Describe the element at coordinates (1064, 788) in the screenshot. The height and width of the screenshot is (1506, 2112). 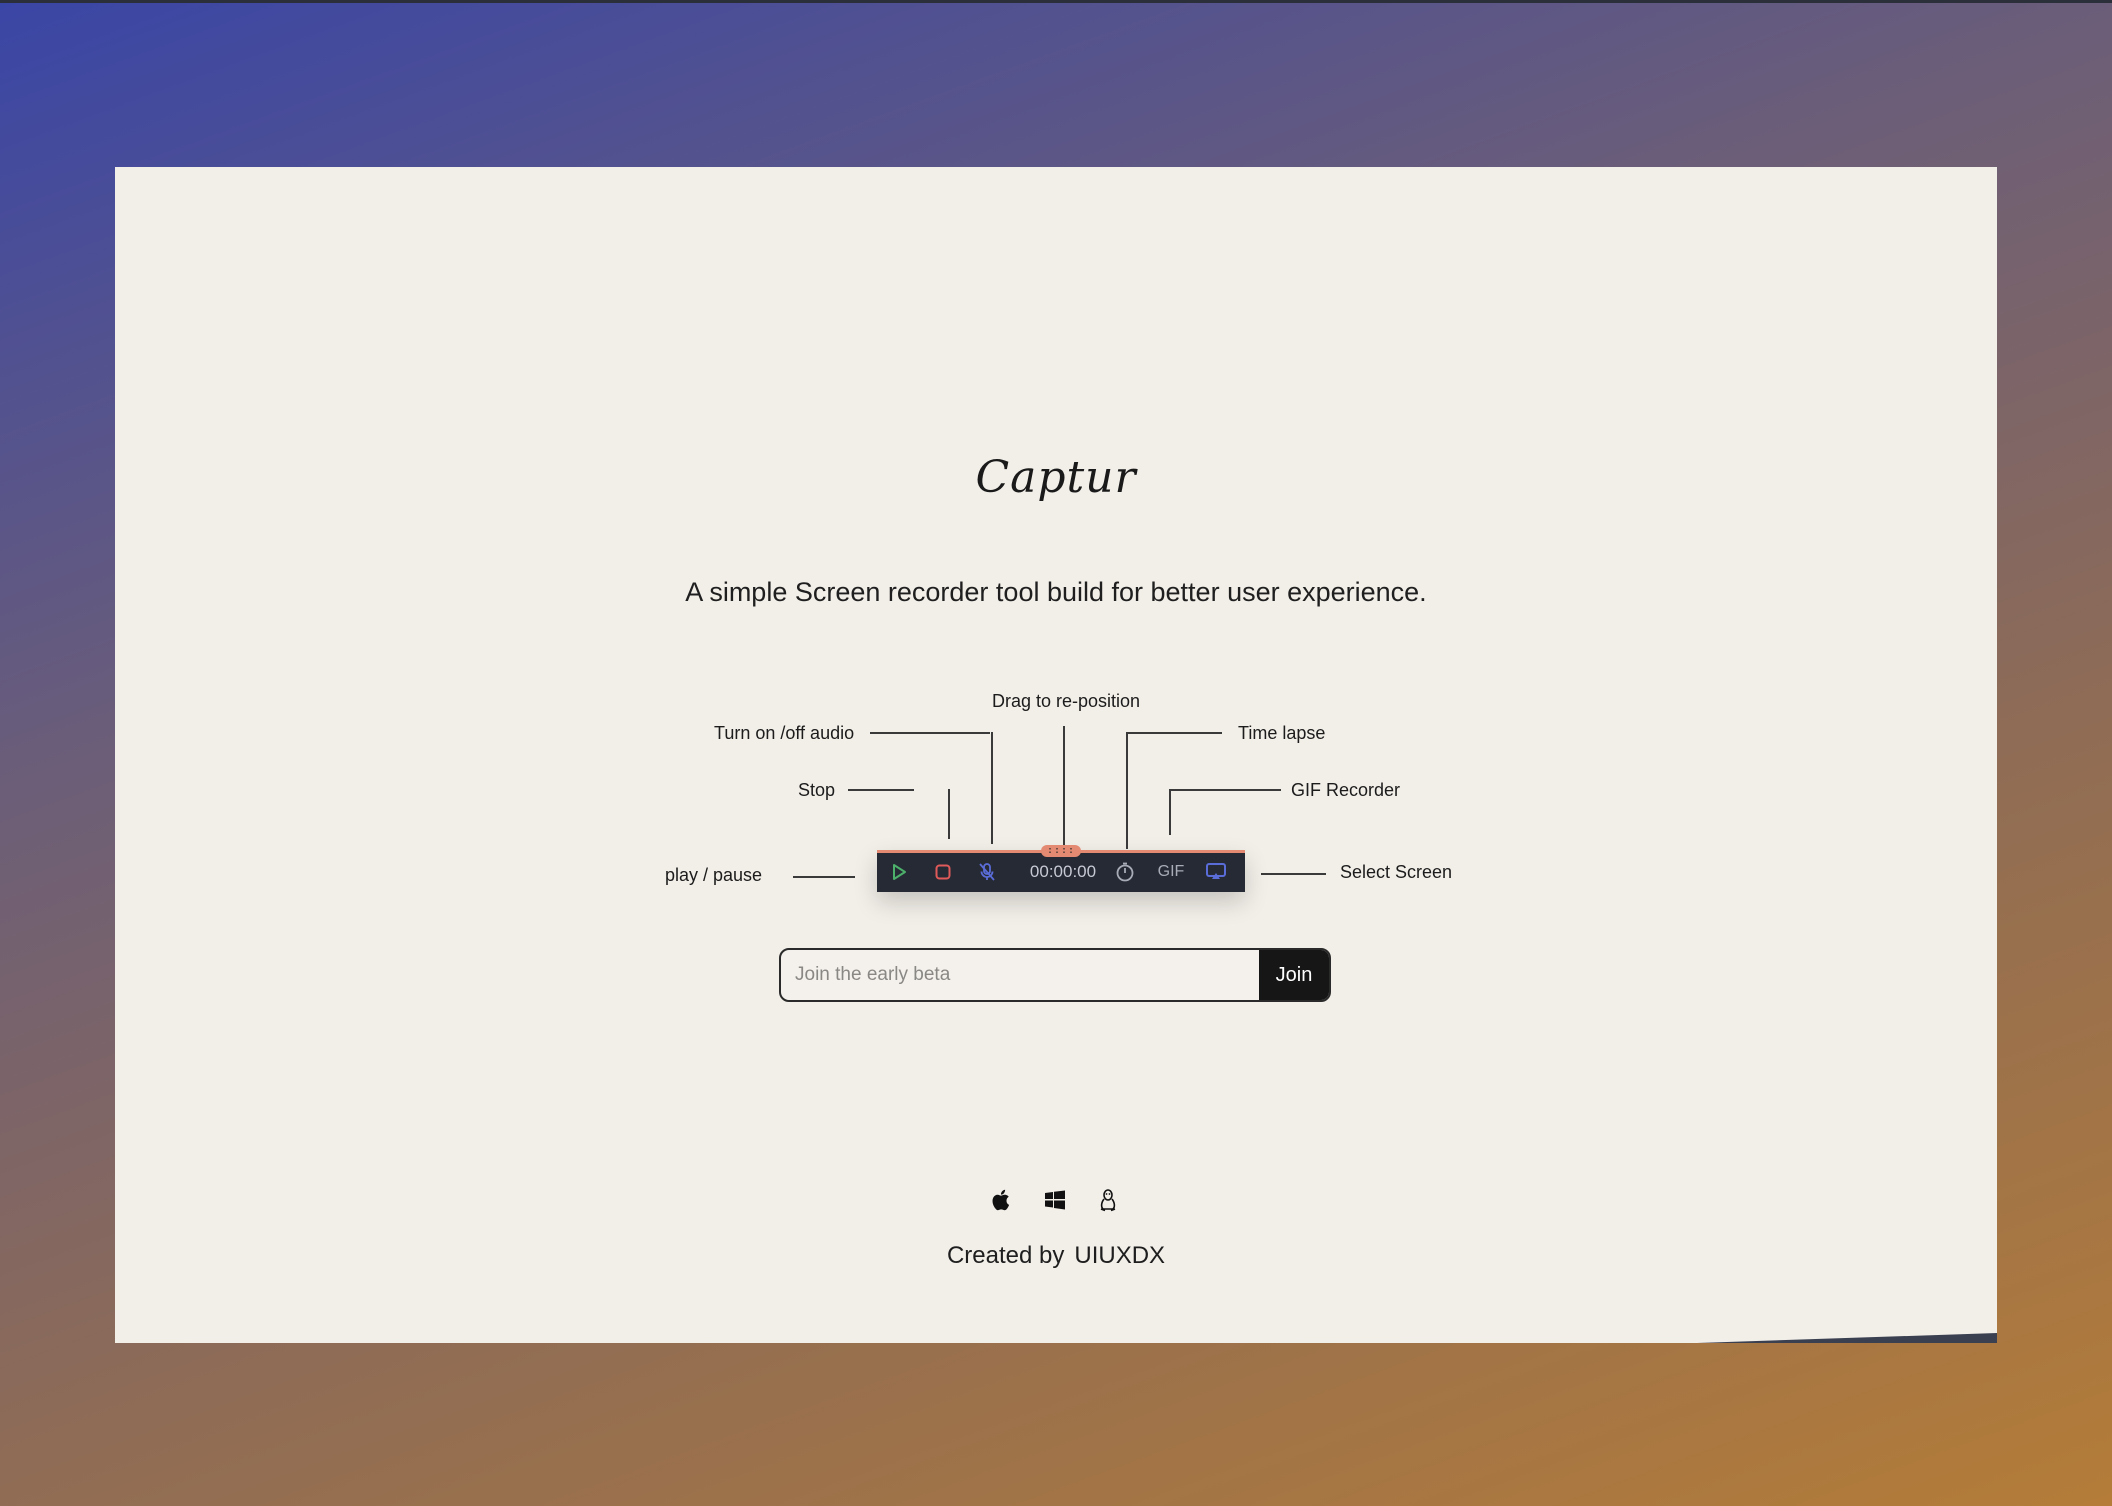
I see `connector-drag` at that location.